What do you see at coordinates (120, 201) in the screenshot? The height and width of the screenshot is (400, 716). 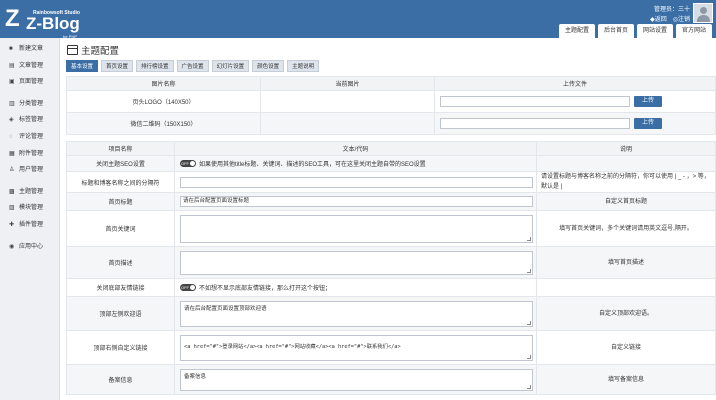 I see `setting-name: 首页标题` at bounding box center [120, 201].